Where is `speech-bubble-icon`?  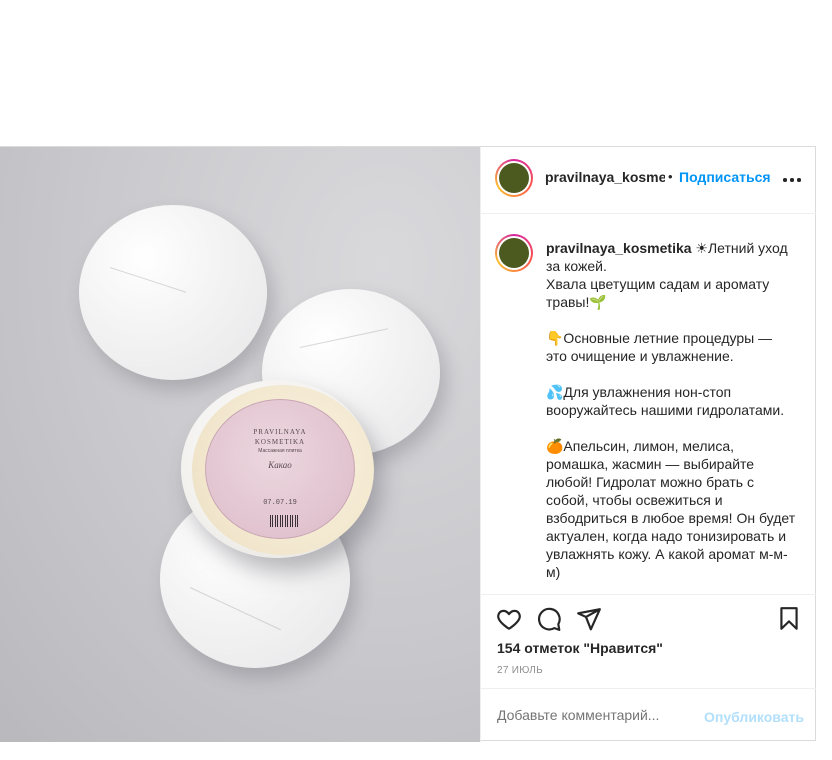
speech-bubble-icon is located at coordinates (549, 619).